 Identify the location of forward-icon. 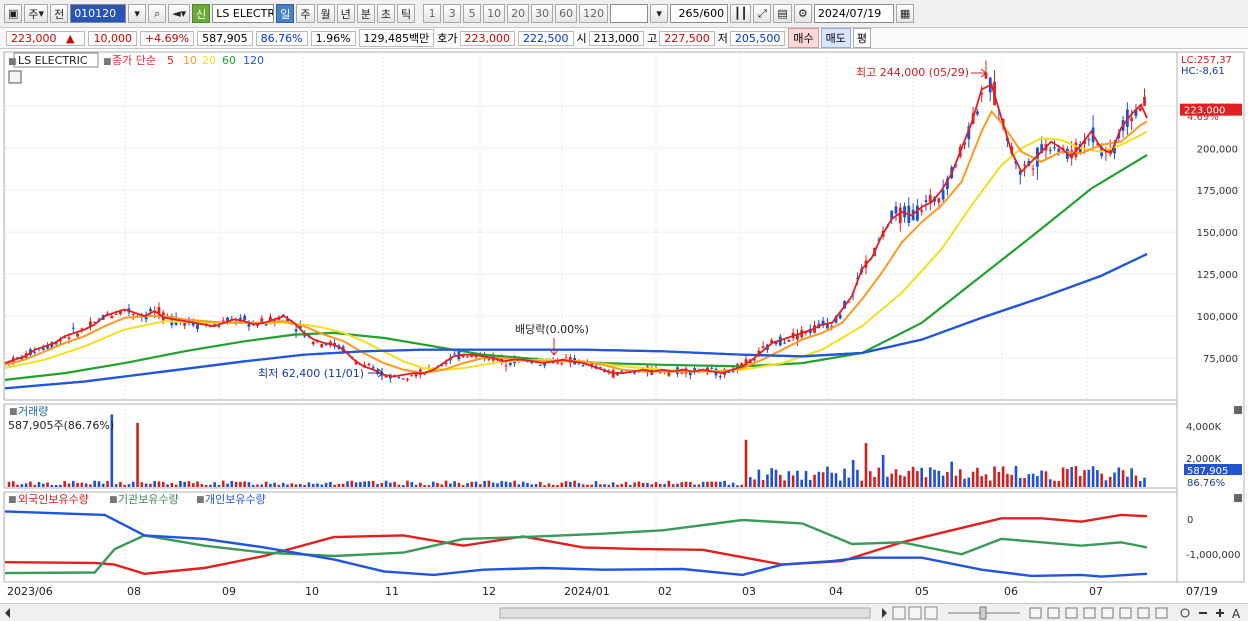
(931, 613).